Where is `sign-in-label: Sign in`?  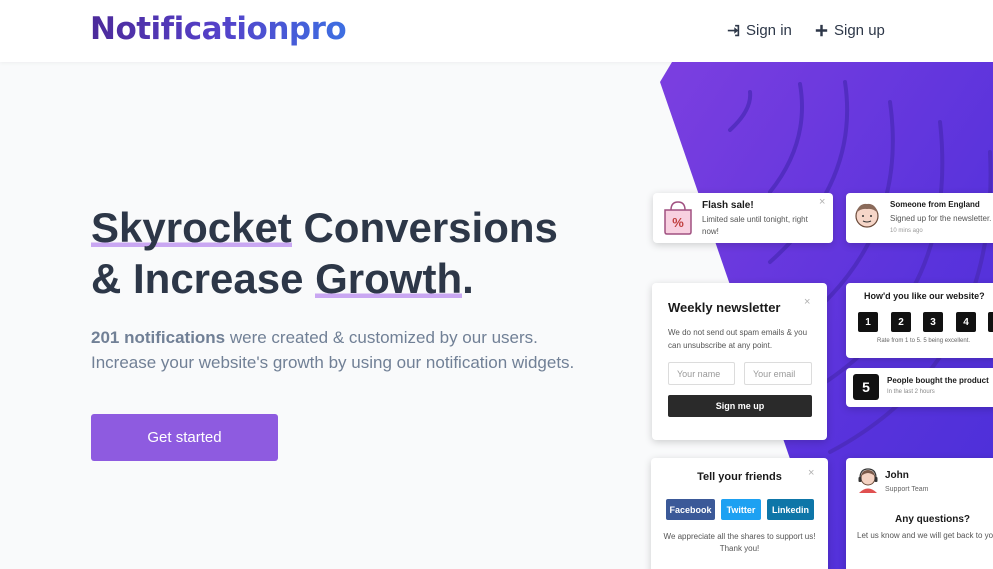
sign-in-label: Sign in is located at coordinates (769, 30).